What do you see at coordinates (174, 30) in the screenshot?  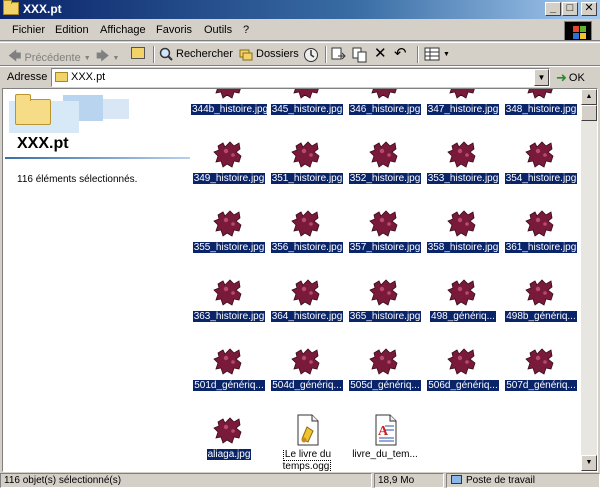 I see `menu-favorites: Favoris` at bounding box center [174, 30].